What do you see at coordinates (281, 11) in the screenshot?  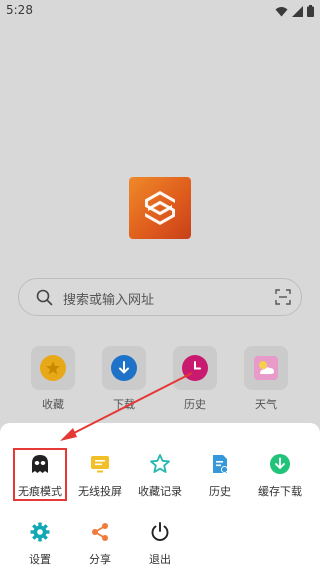 I see `wifi-icon` at bounding box center [281, 11].